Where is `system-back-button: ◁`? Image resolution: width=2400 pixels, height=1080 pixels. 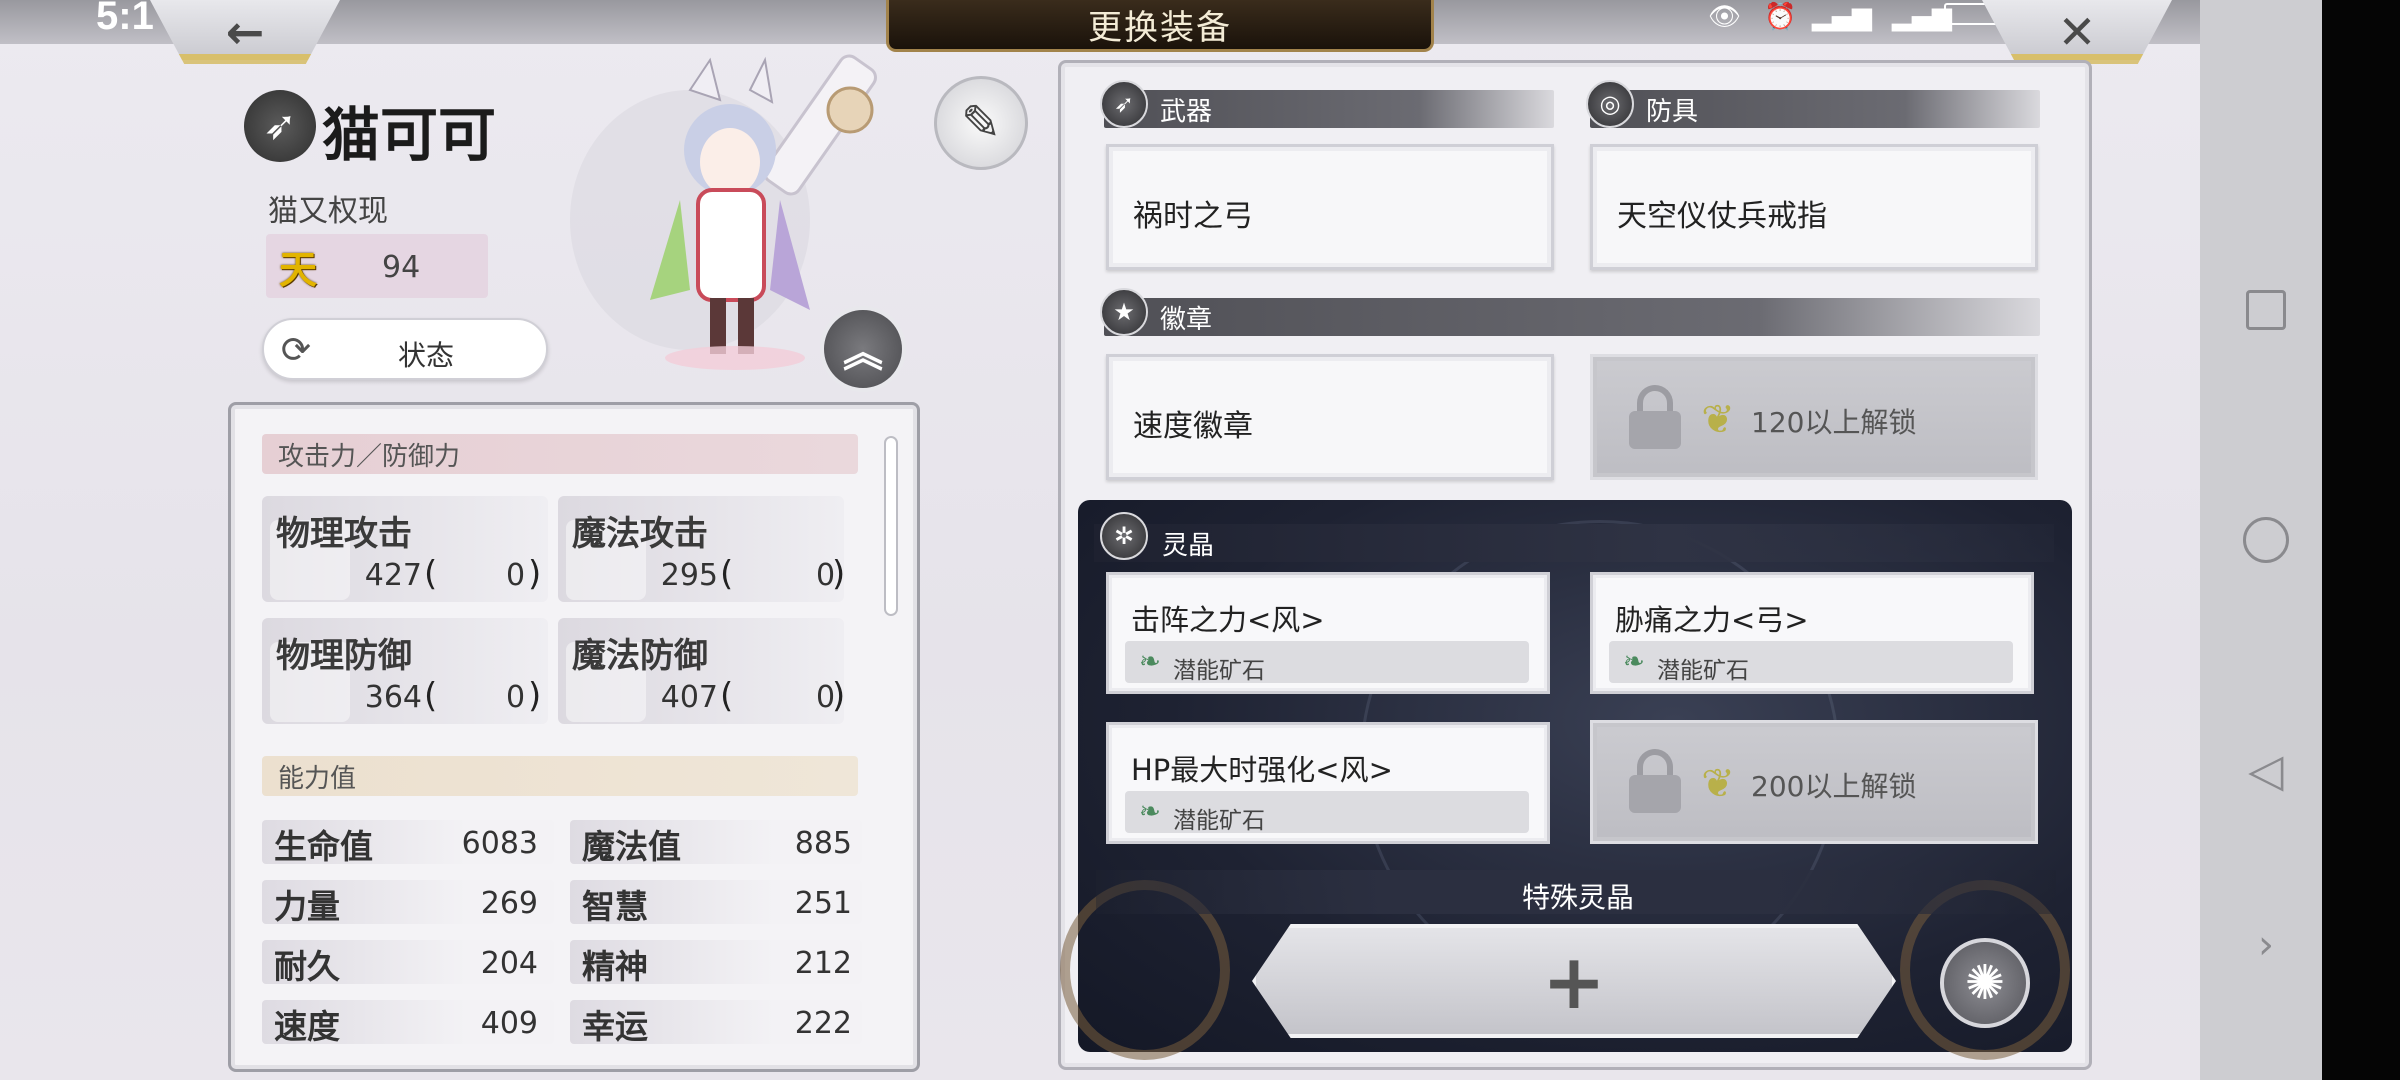
system-back-button: ◁ is located at coordinates (2266, 770).